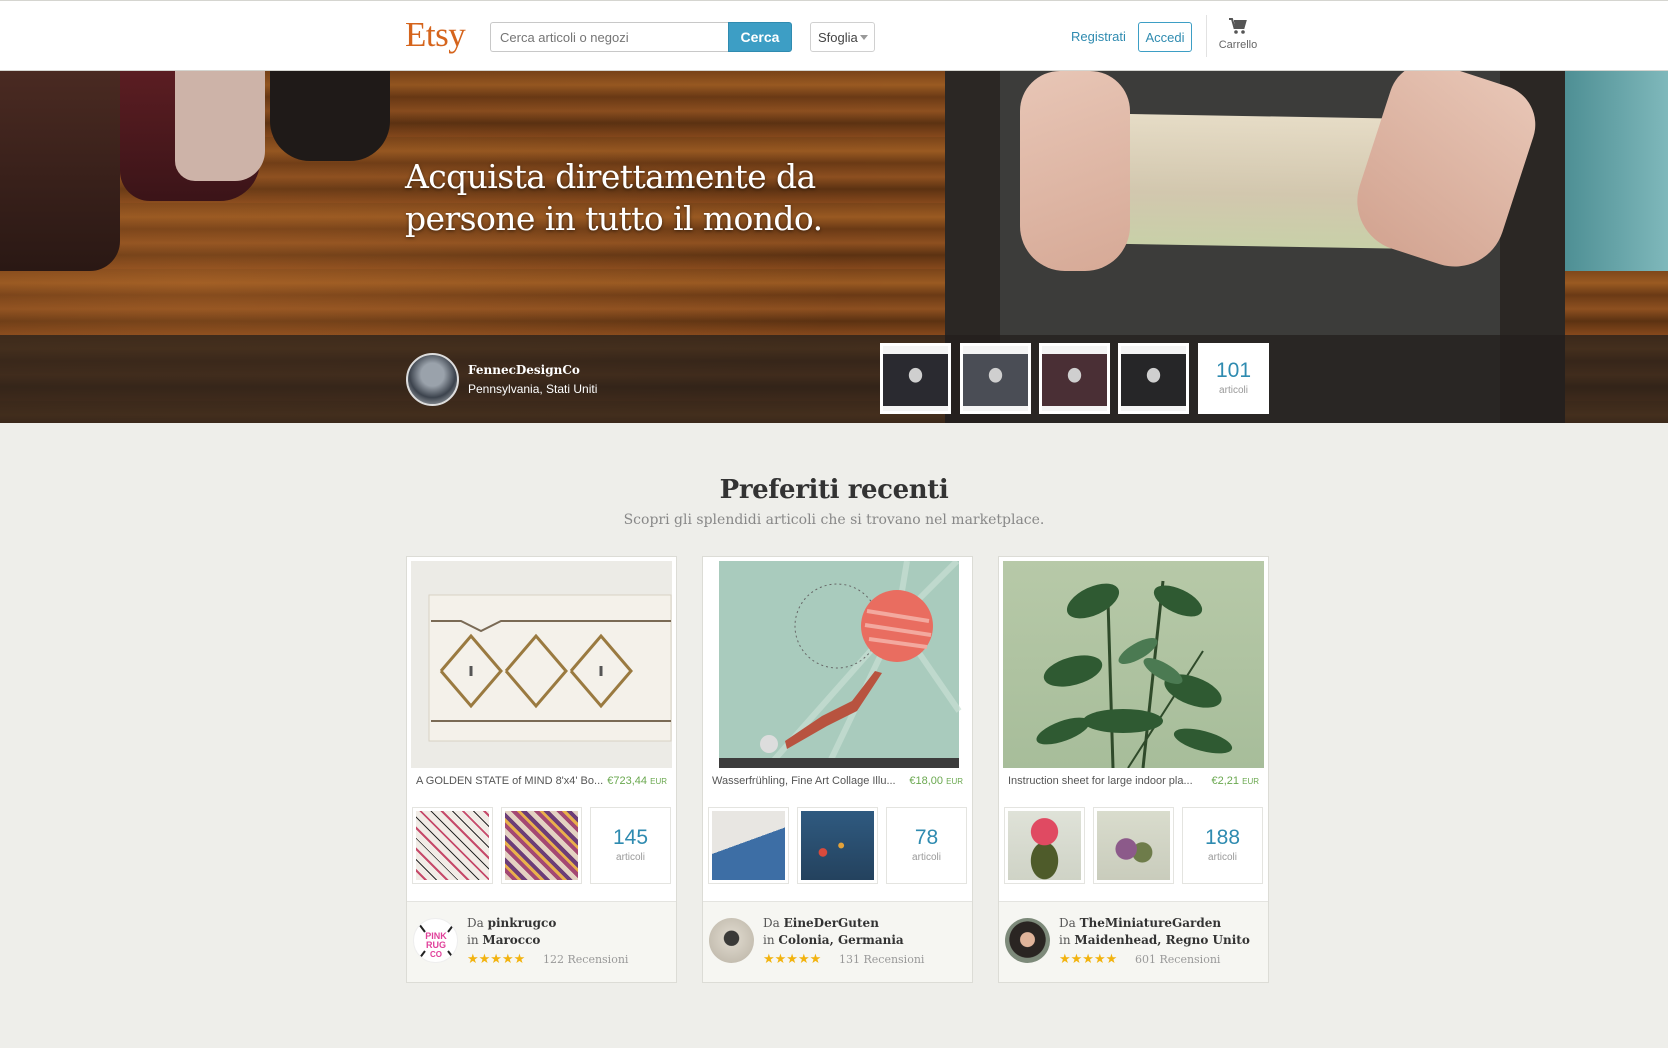 The height and width of the screenshot is (1048, 1668). What do you see at coordinates (1133, 664) in the screenshot?
I see `plant-image` at bounding box center [1133, 664].